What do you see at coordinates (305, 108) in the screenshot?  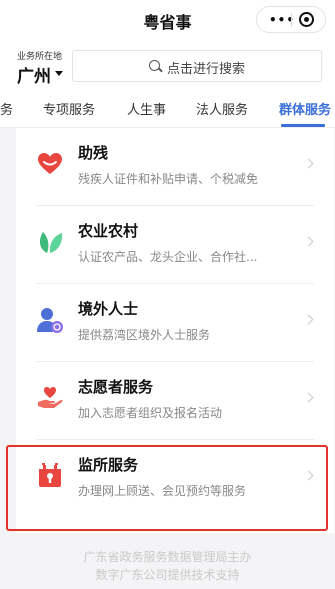 I see `tab-group-services: 群体服务` at bounding box center [305, 108].